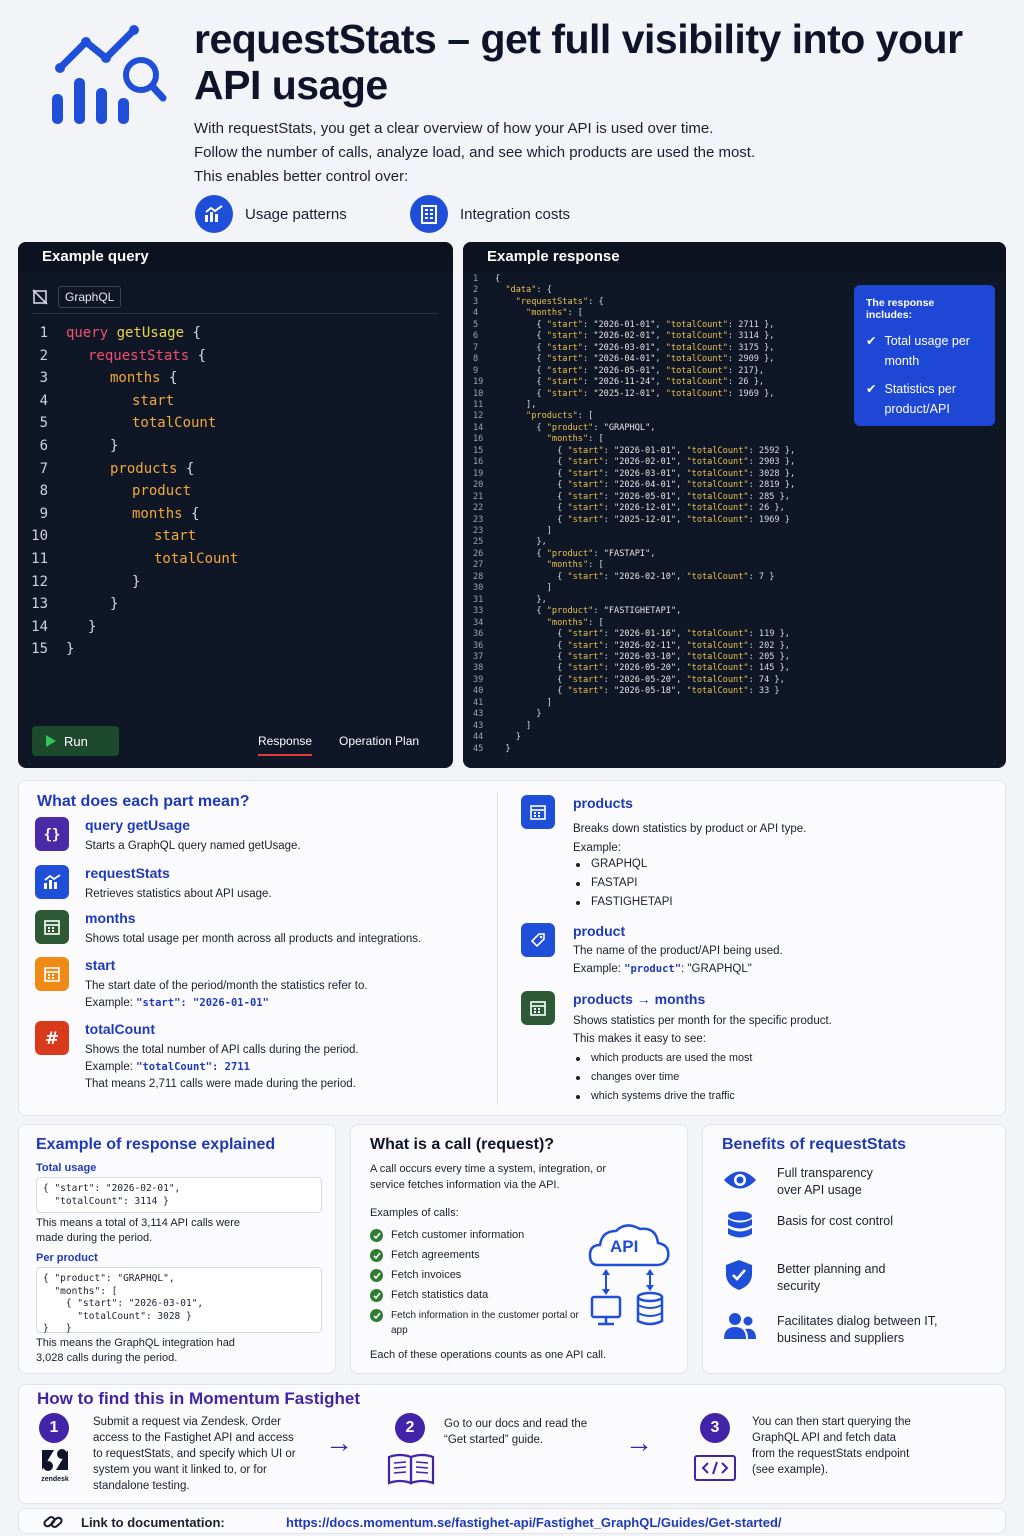  Describe the element at coordinates (90, 297) in the screenshot. I see `language-badge: GraphQL` at that location.